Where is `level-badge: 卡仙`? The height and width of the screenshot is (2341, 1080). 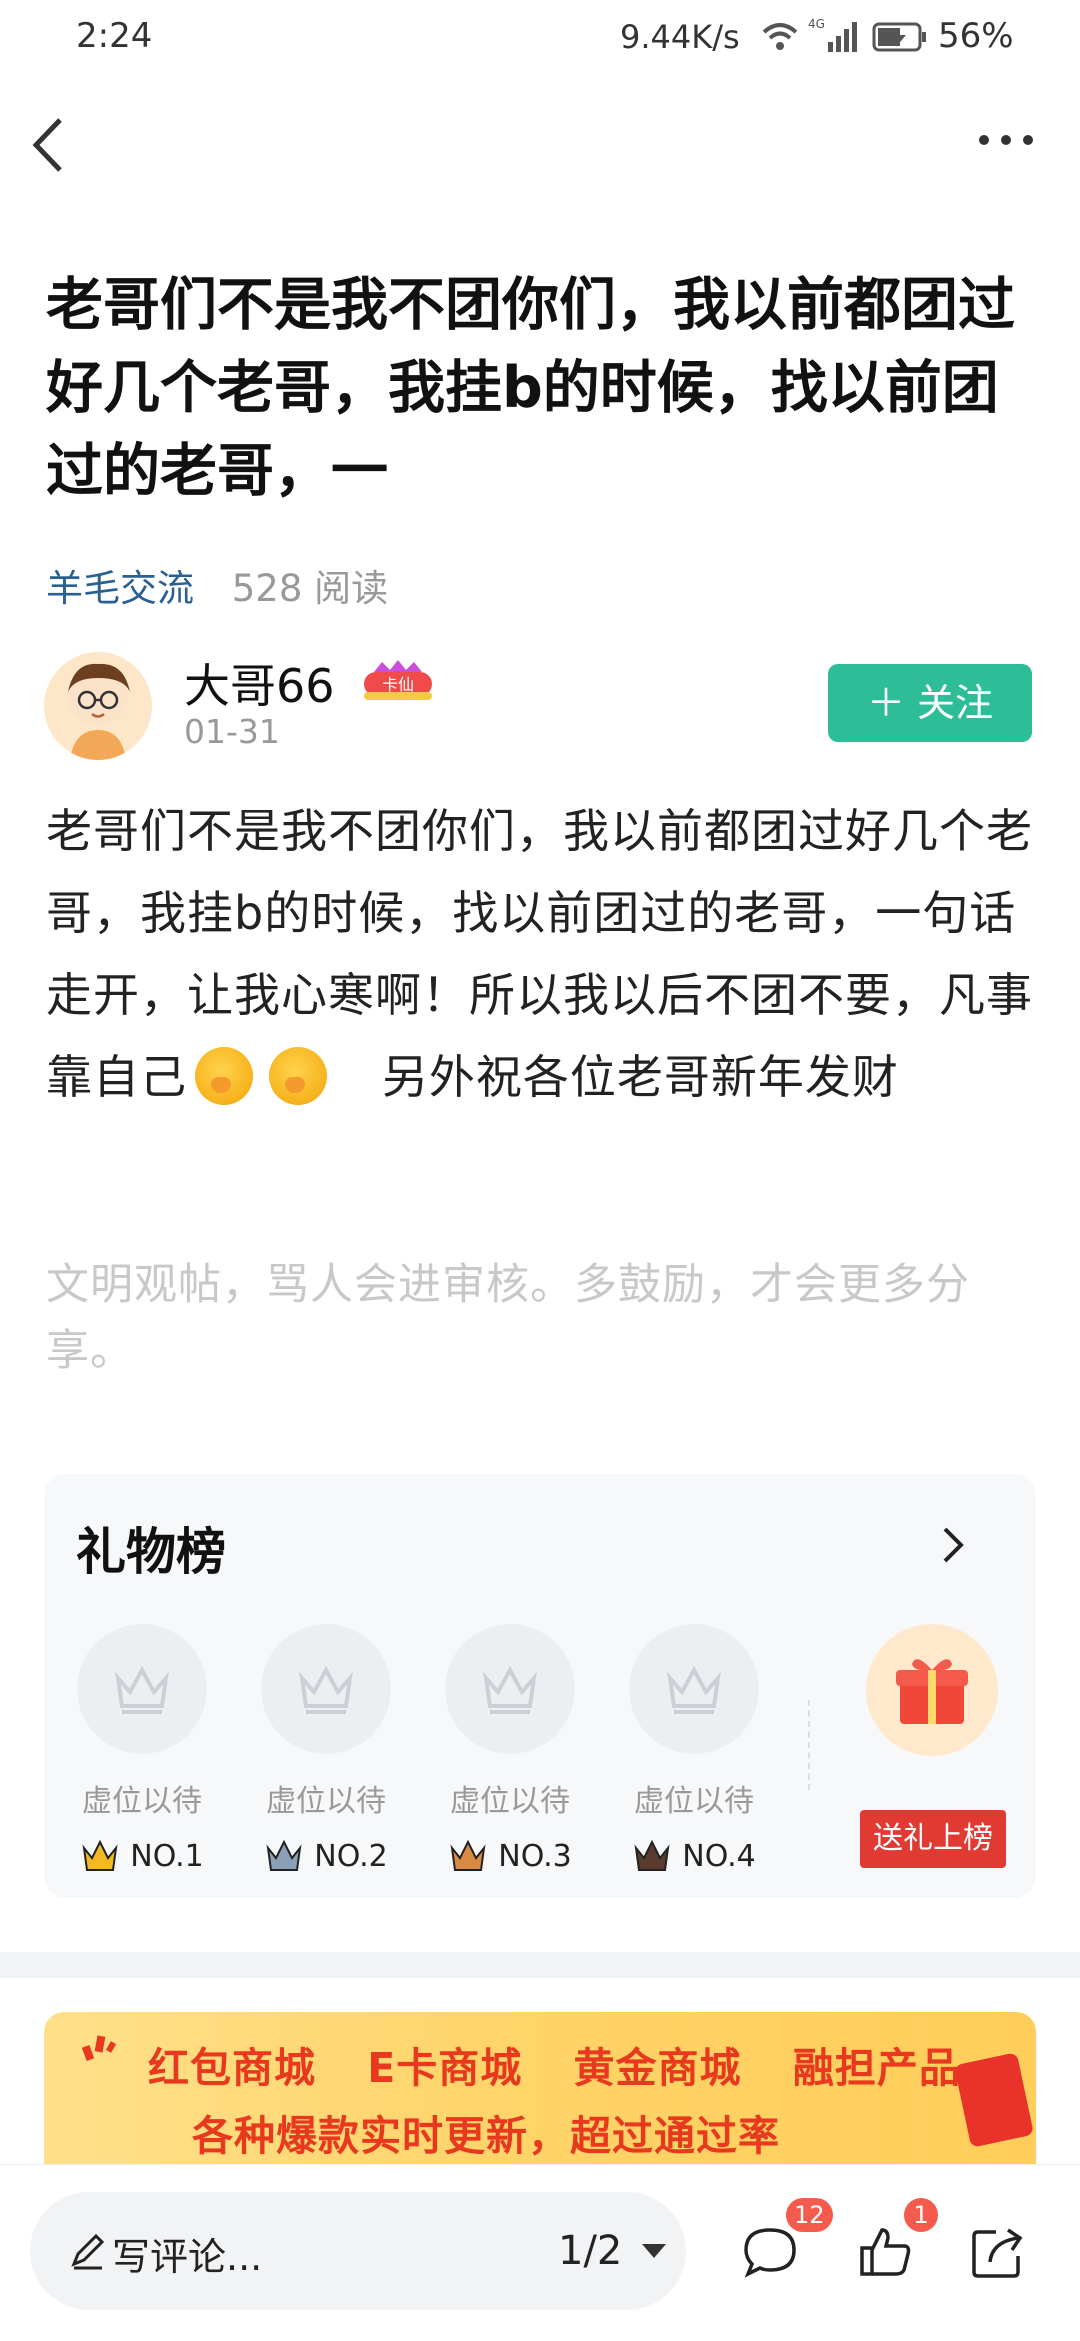
level-badge: 卡仙 is located at coordinates (398, 681).